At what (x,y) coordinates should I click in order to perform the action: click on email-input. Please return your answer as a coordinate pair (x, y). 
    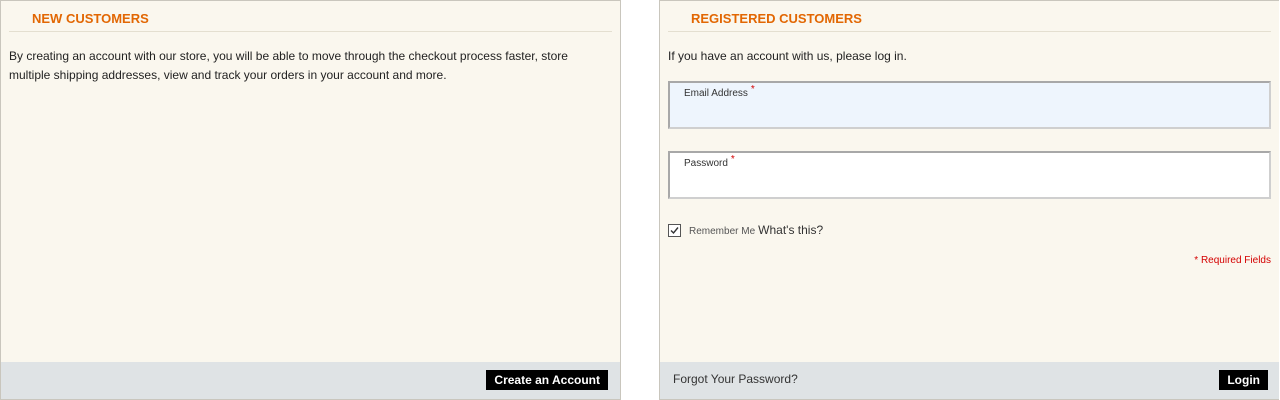
    Looking at the image, I should click on (971, 114).